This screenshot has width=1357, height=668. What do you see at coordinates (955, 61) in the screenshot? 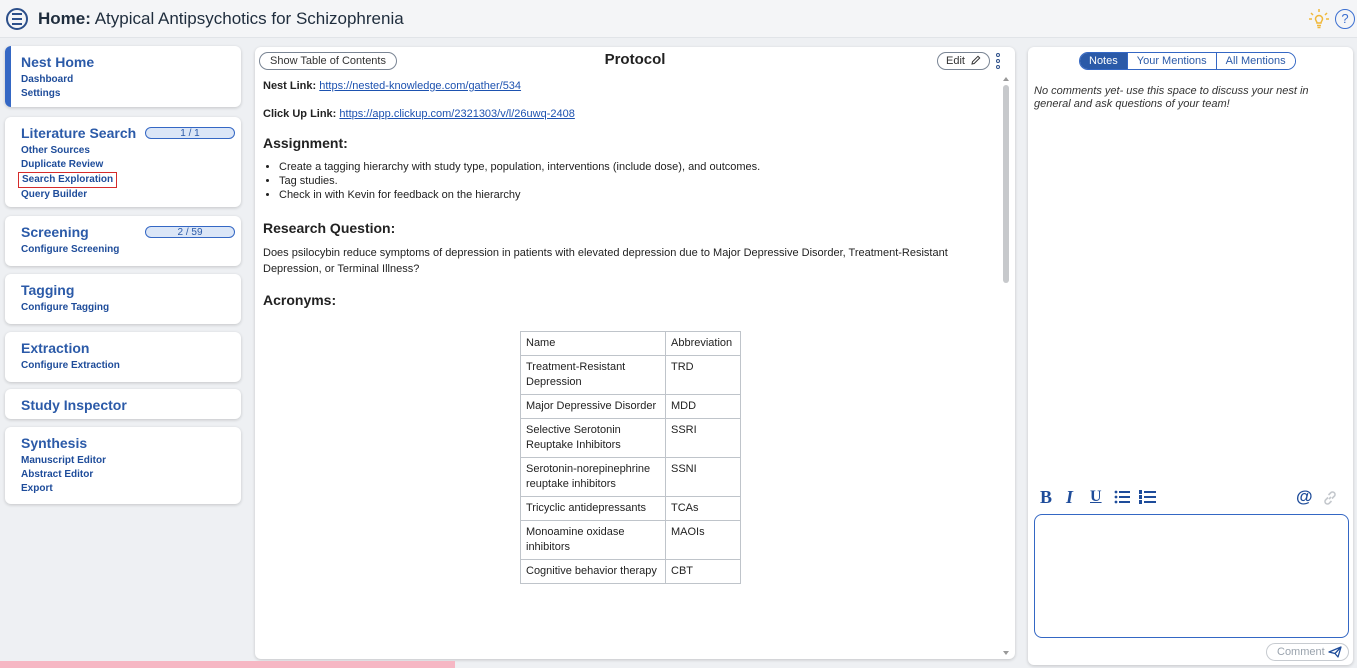
I see `edit-button-label: Edit` at bounding box center [955, 61].